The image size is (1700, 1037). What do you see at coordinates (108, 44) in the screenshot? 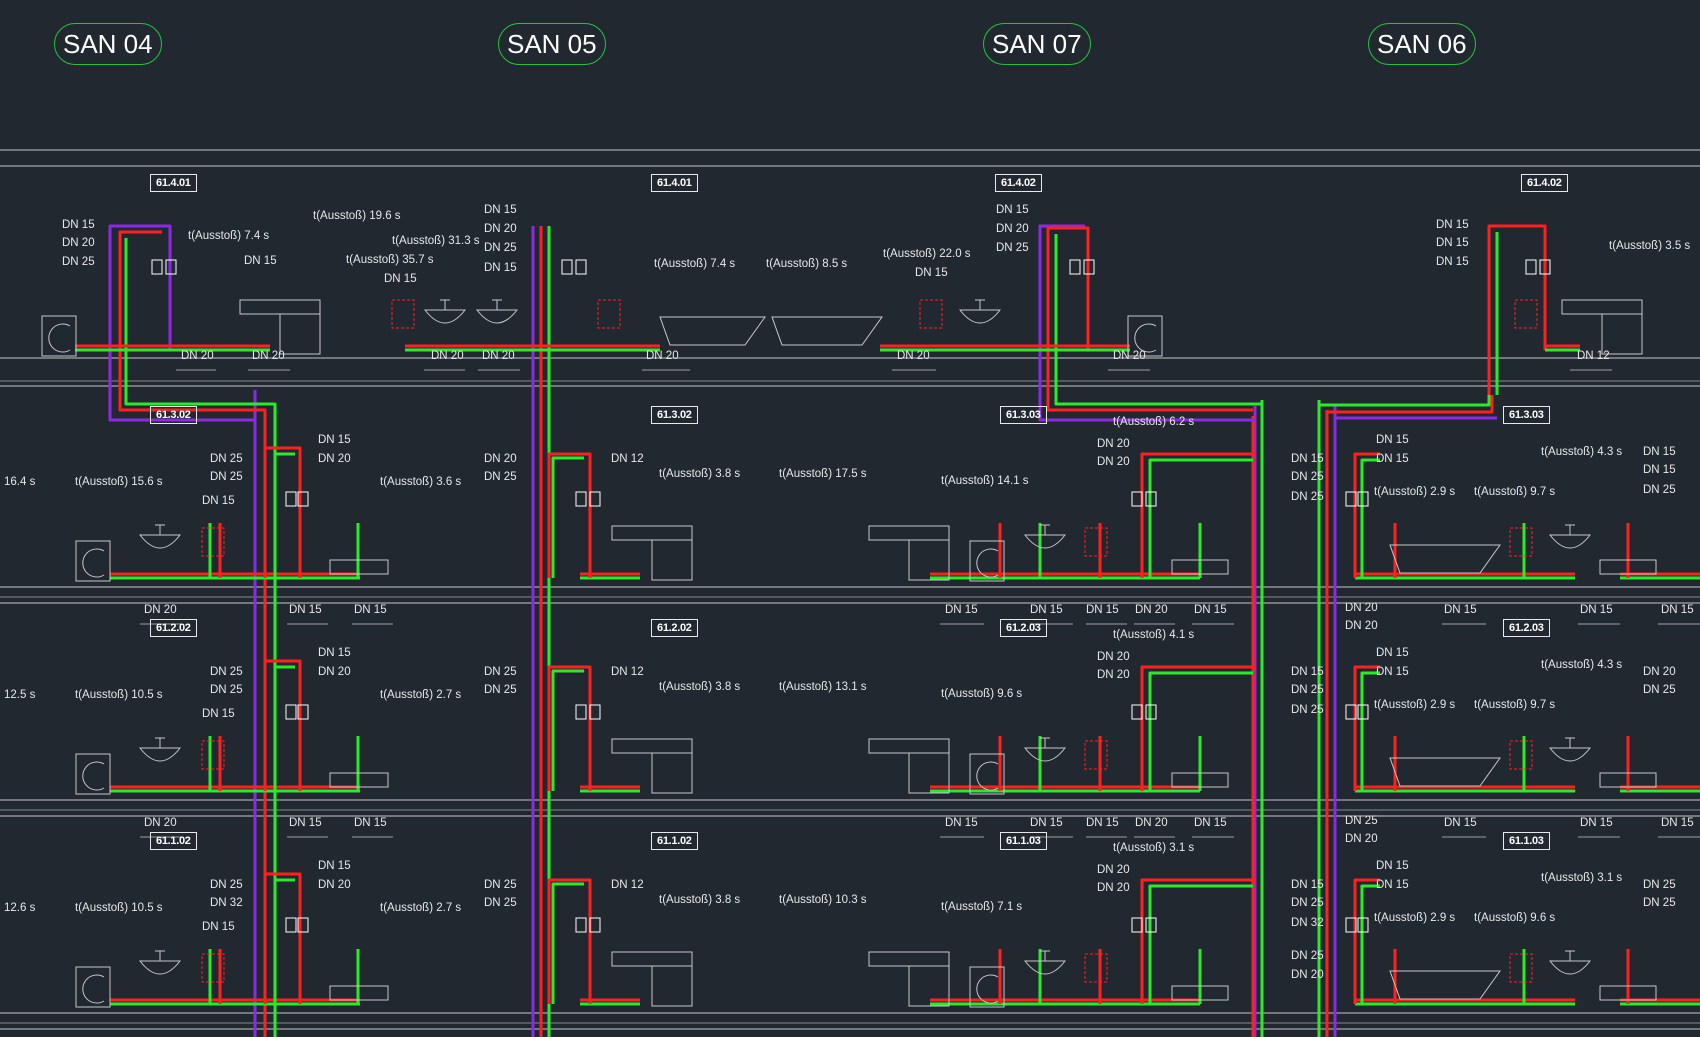
I see `riser-marker-san04: SAN 04` at bounding box center [108, 44].